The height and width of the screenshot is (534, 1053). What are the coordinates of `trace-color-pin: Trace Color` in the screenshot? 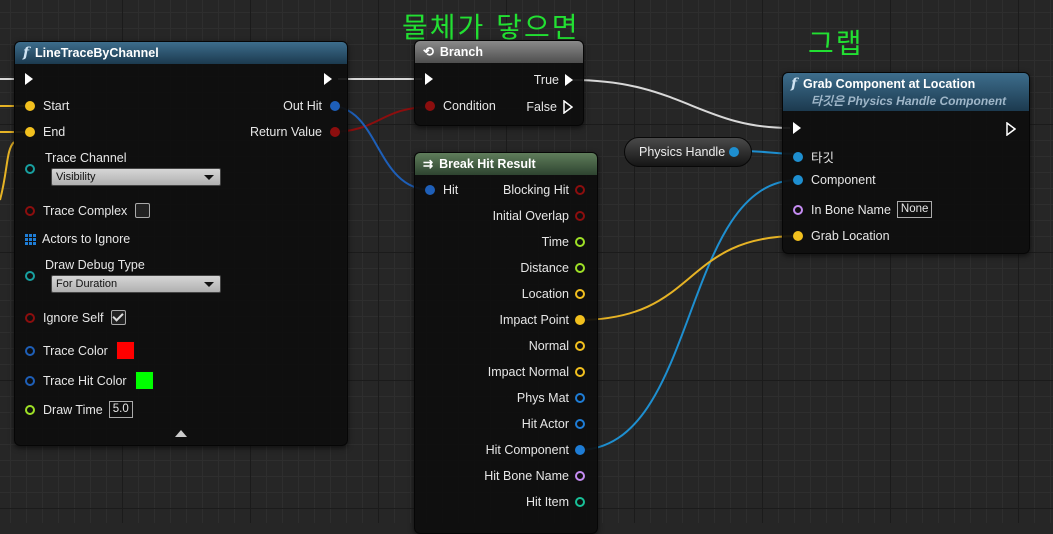 It's located at (80, 350).